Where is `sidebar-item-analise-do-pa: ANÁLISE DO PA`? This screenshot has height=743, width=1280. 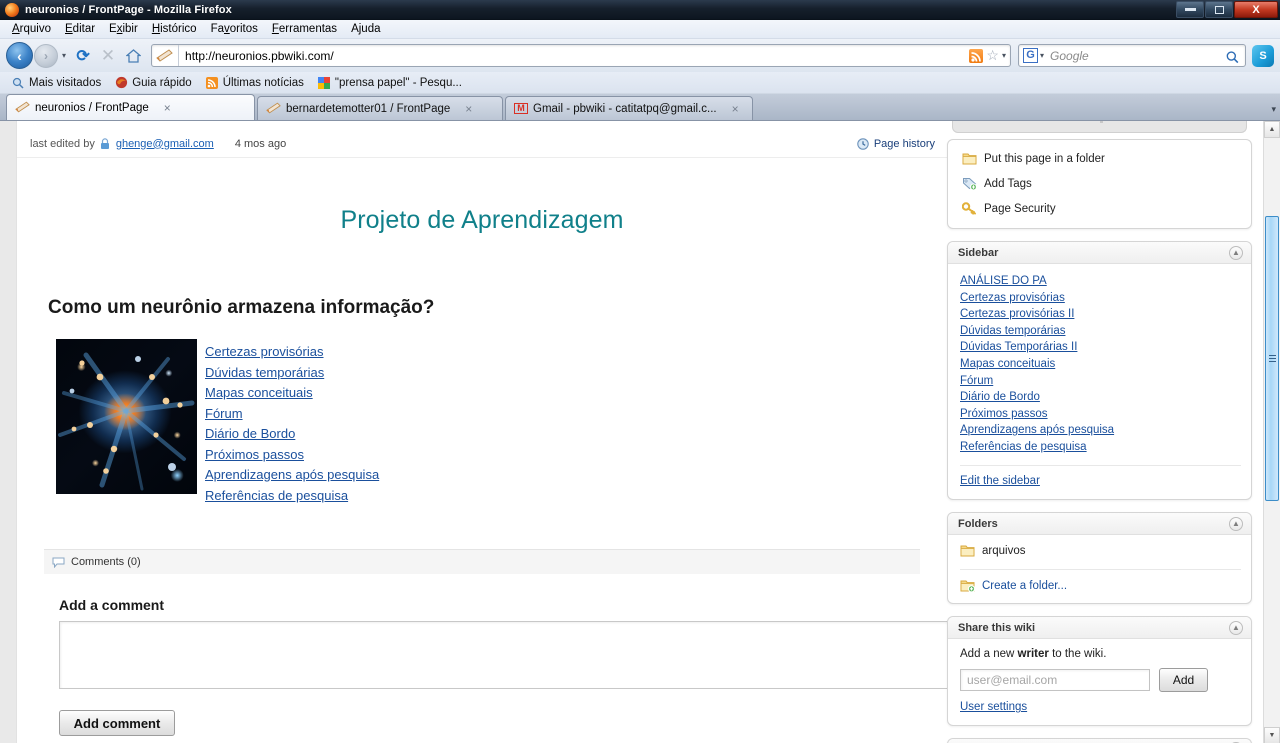 sidebar-item-analise-do-pa: ANÁLISE DO PA is located at coordinates (1100, 281).